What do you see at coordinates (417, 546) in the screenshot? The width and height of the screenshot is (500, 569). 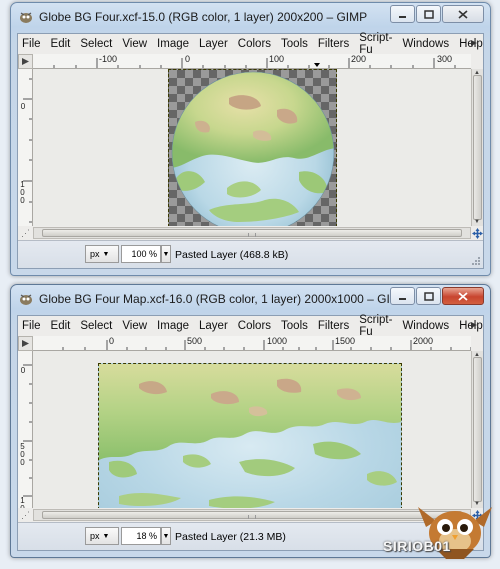 I see `watermark-text: SIRIOB01` at bounding box center [417, 546].